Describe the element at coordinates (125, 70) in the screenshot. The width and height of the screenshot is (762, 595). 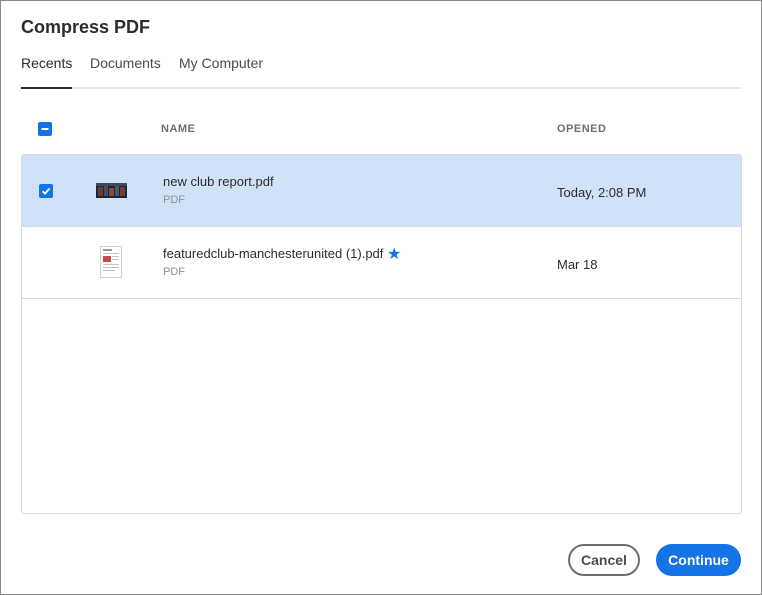
I see `tab-documents: Documents` at that location.